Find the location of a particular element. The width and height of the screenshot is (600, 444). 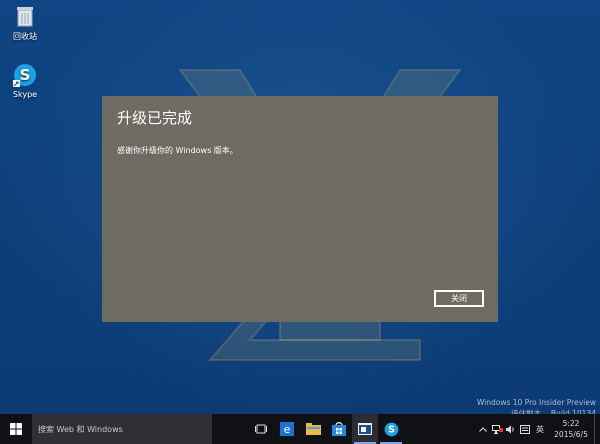

store-icon is located at coordinates (339, 429).